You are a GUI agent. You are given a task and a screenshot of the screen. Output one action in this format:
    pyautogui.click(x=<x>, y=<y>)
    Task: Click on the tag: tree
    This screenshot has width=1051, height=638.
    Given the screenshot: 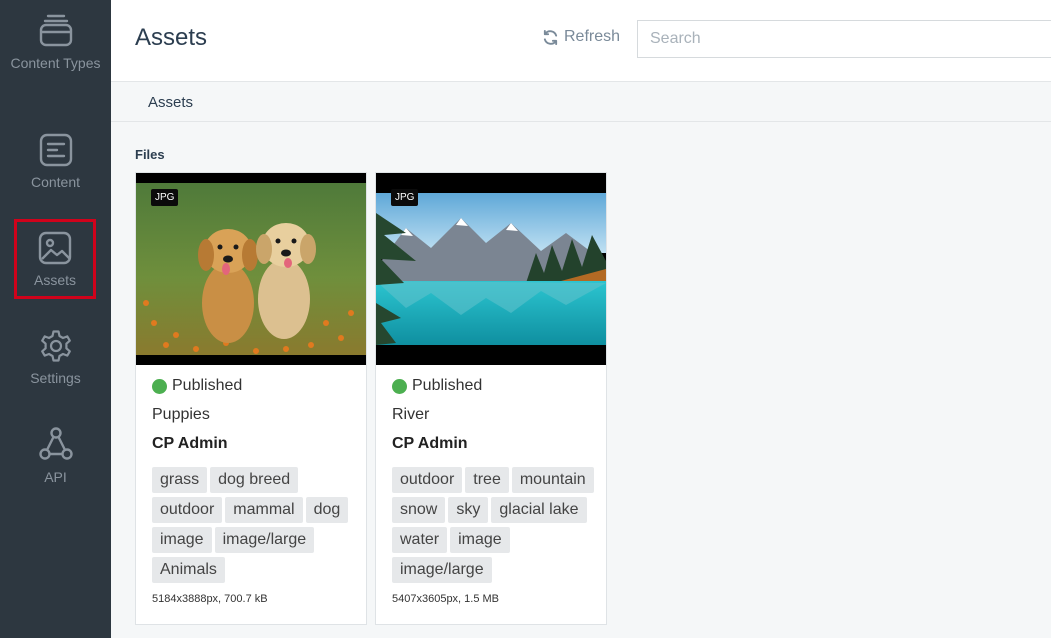 What is the action you would take?
    pyautogui.click(x=487, y=480)
    